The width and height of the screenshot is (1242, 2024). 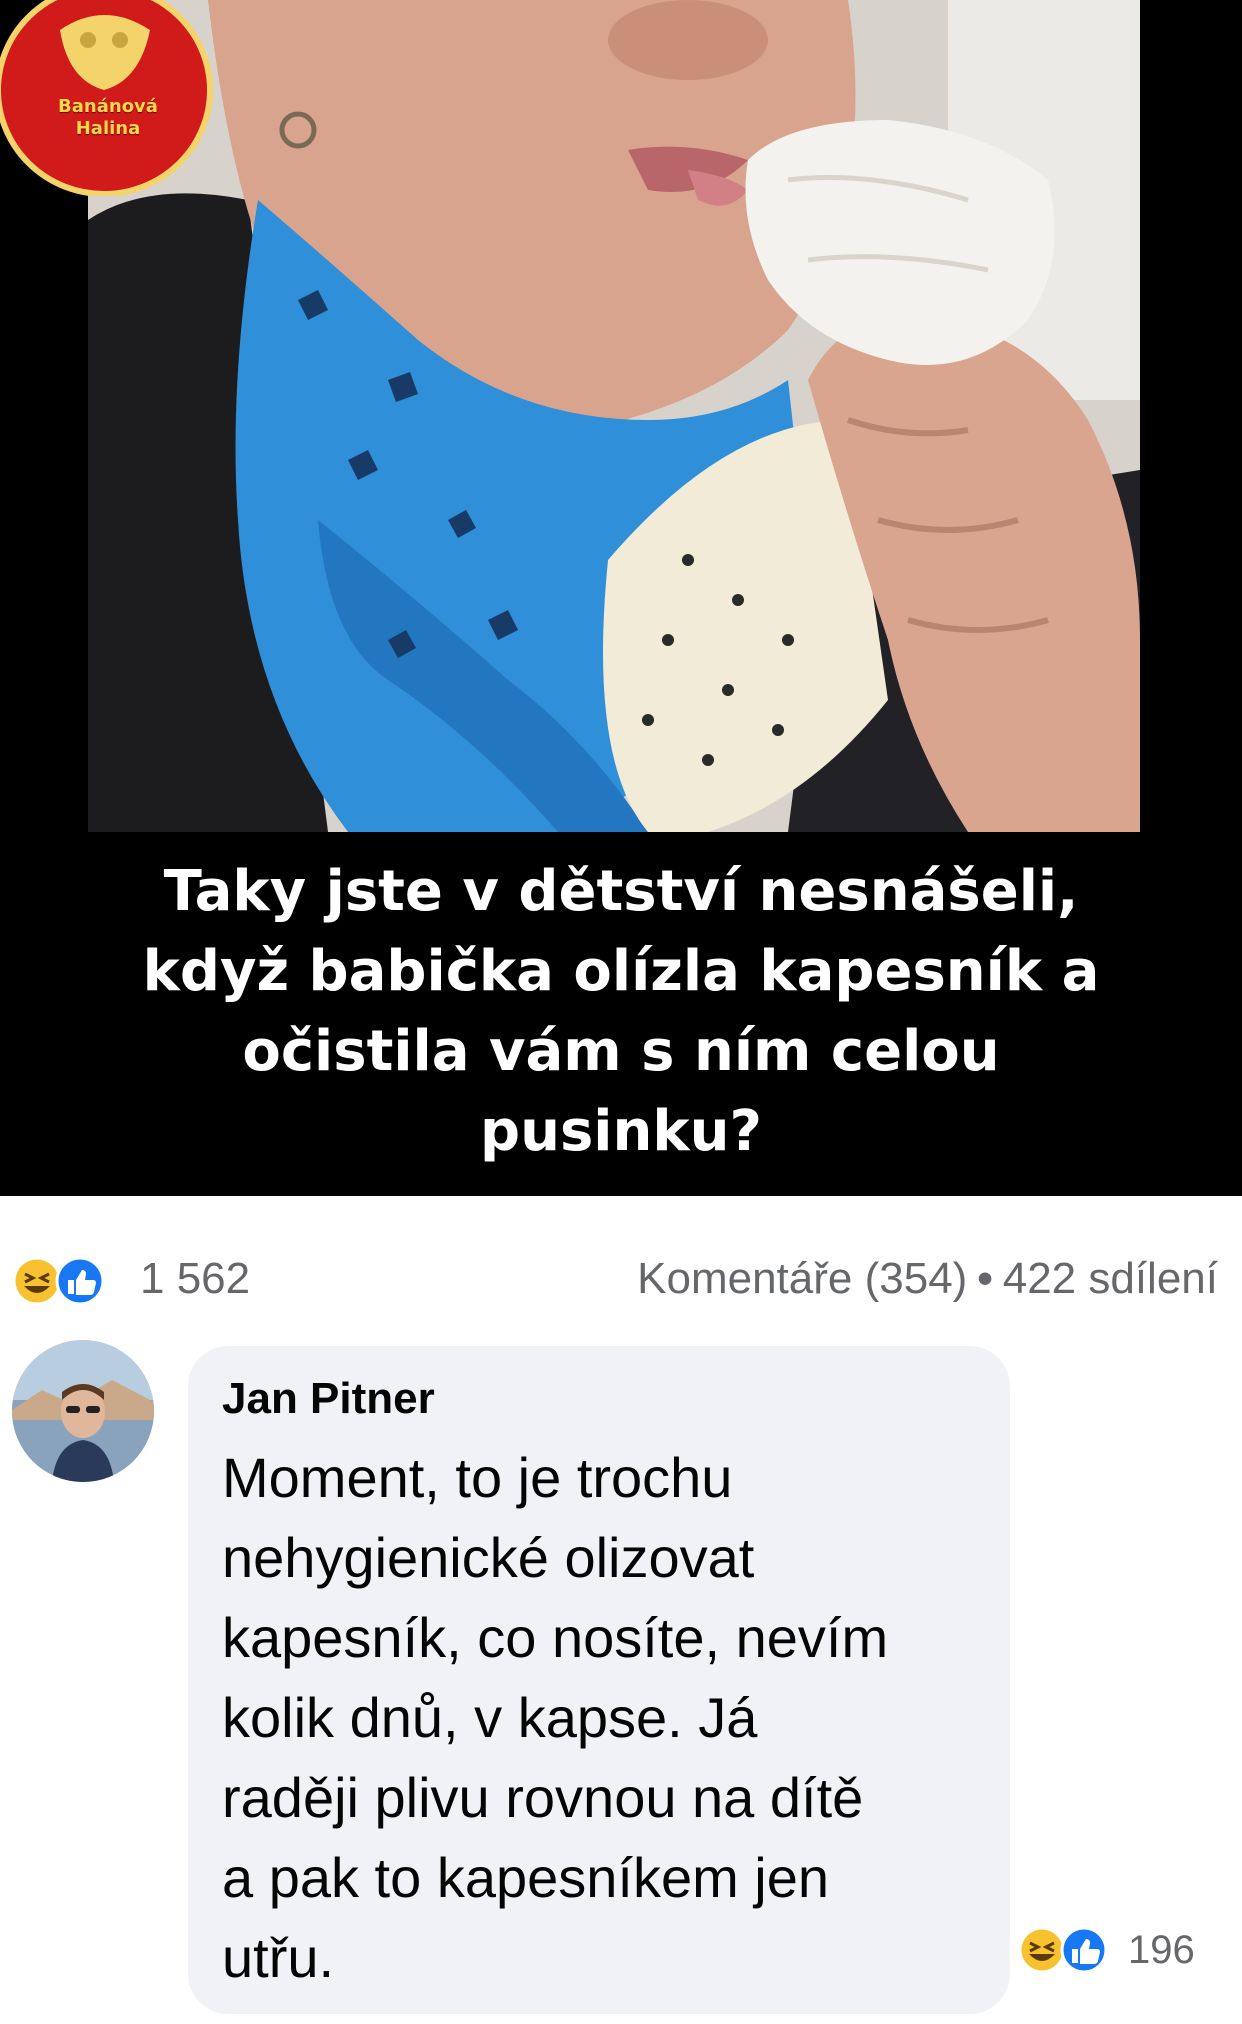 What do you see at coordinates (328, 1399) in the screenshot?
I see `comment-author-name: Jan Pitner` at bounding box center [328, 1399].